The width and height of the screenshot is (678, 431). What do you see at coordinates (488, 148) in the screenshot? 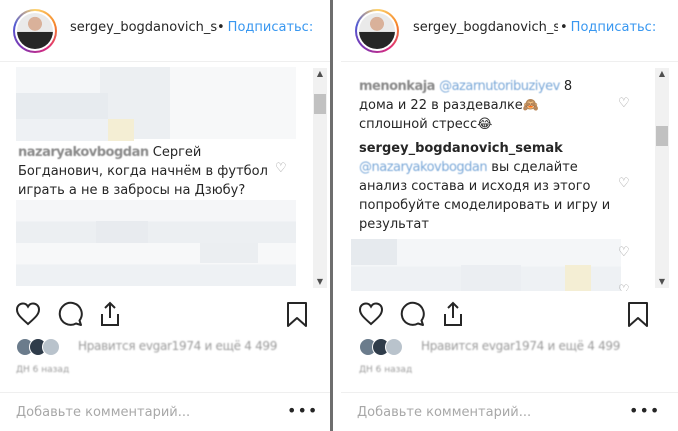
I see `comment-author: sergey_bogdanovich_semak` at bounding box center [488, 148].